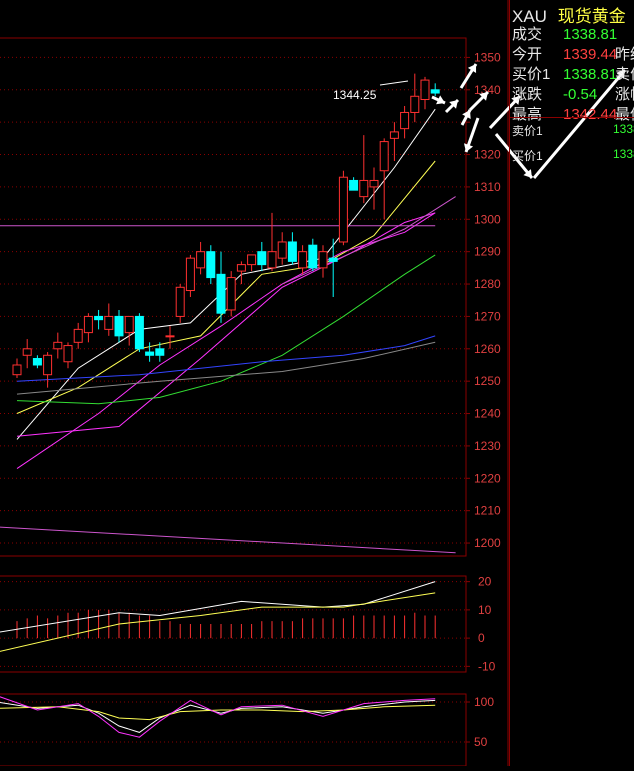  What do you see at coordinates (624, 94) in the screenshot?
I see `quote-label-secondary: 涨幅` at bounding box center [624, 94].